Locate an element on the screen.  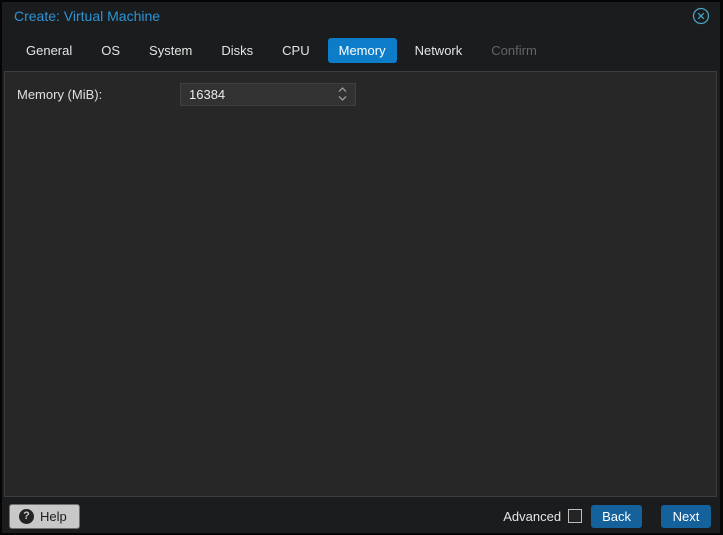
next-button: Next is located at coordinates (686, 516).